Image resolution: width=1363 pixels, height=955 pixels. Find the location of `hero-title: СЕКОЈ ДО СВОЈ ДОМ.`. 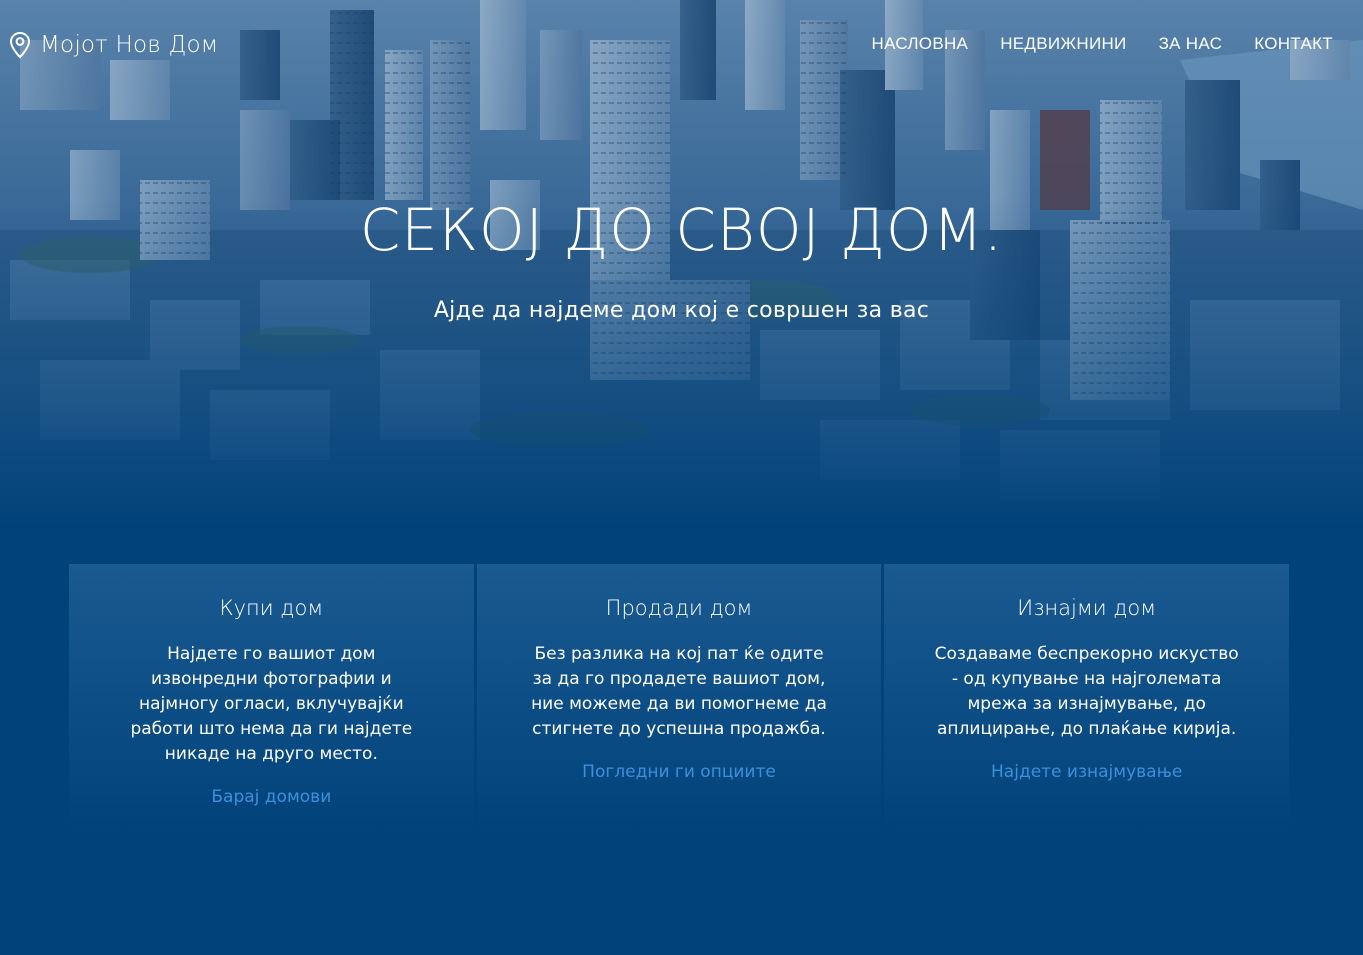

hero-title: СЕКОЈ ДО СВОЈ ДОМ. is located at coordinates (681, 230).